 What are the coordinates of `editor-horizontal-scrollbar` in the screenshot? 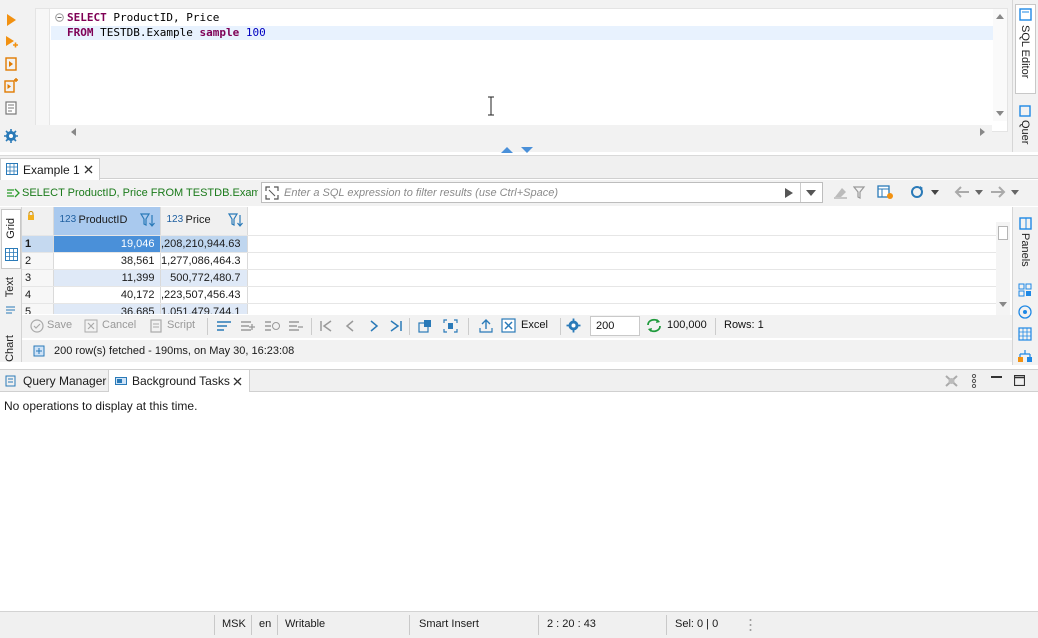 It's located at (511, 131).